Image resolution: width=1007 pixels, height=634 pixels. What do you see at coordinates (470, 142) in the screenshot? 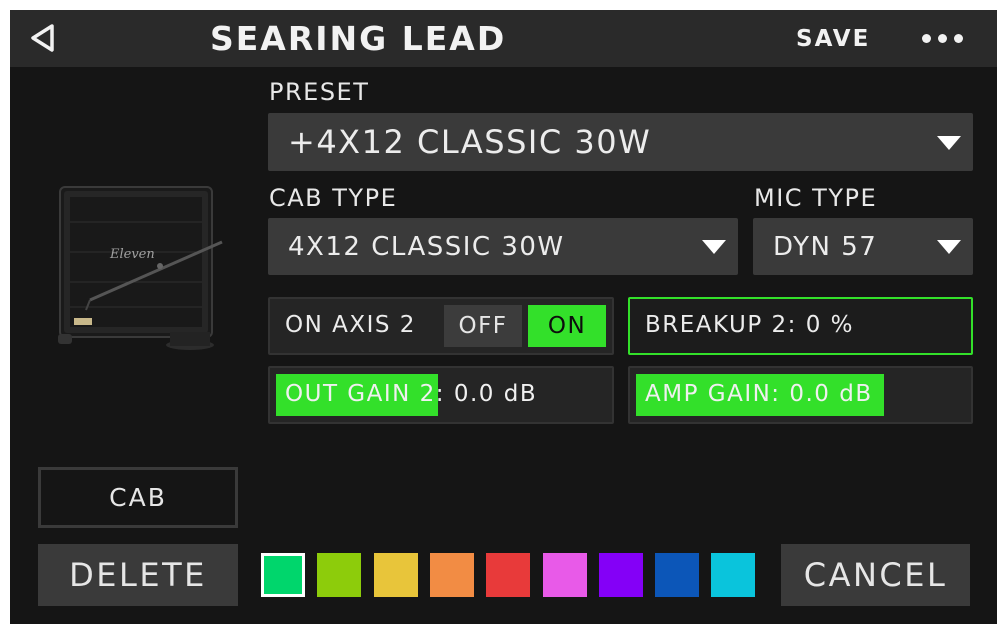
I see `preset-value: +4X12 CLASSIC 30W` at bounding box center [470, 142].